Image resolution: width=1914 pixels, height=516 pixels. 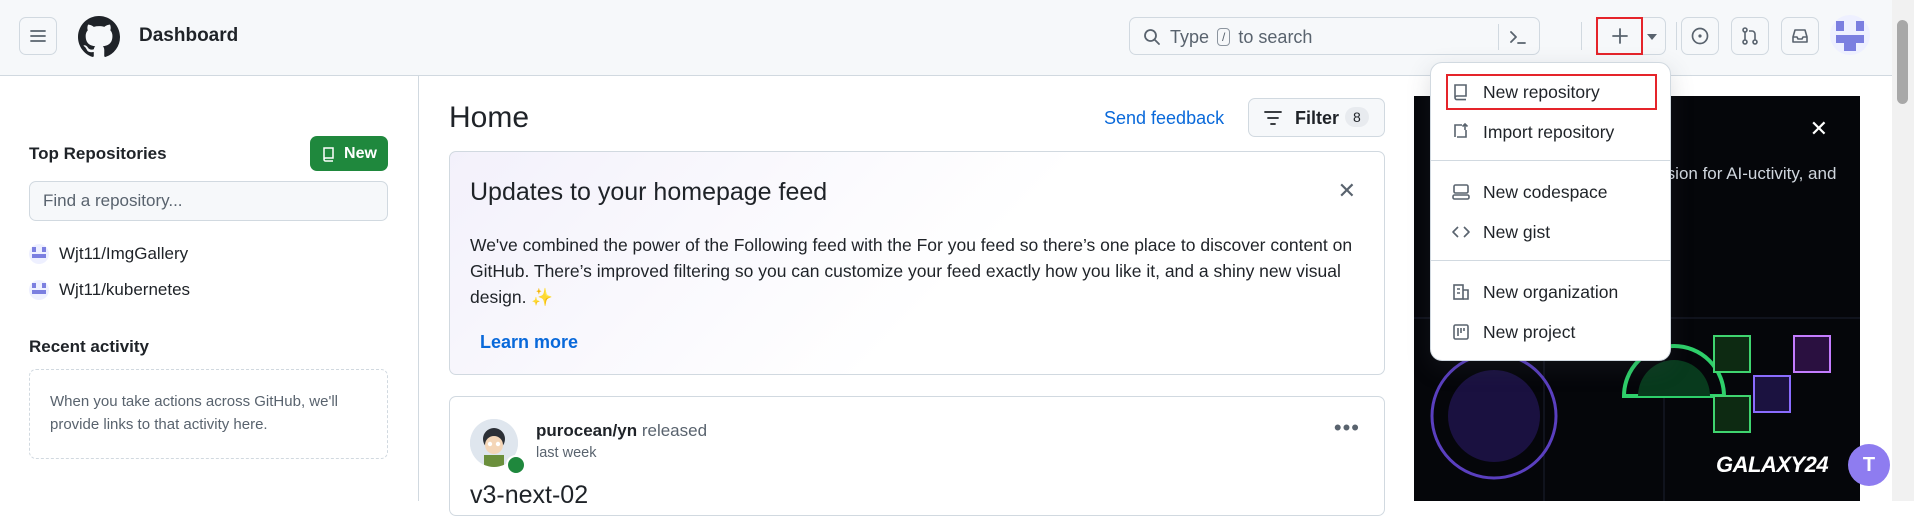 I want to click on scrollbar-thumb, so click(x=1902, y=62).